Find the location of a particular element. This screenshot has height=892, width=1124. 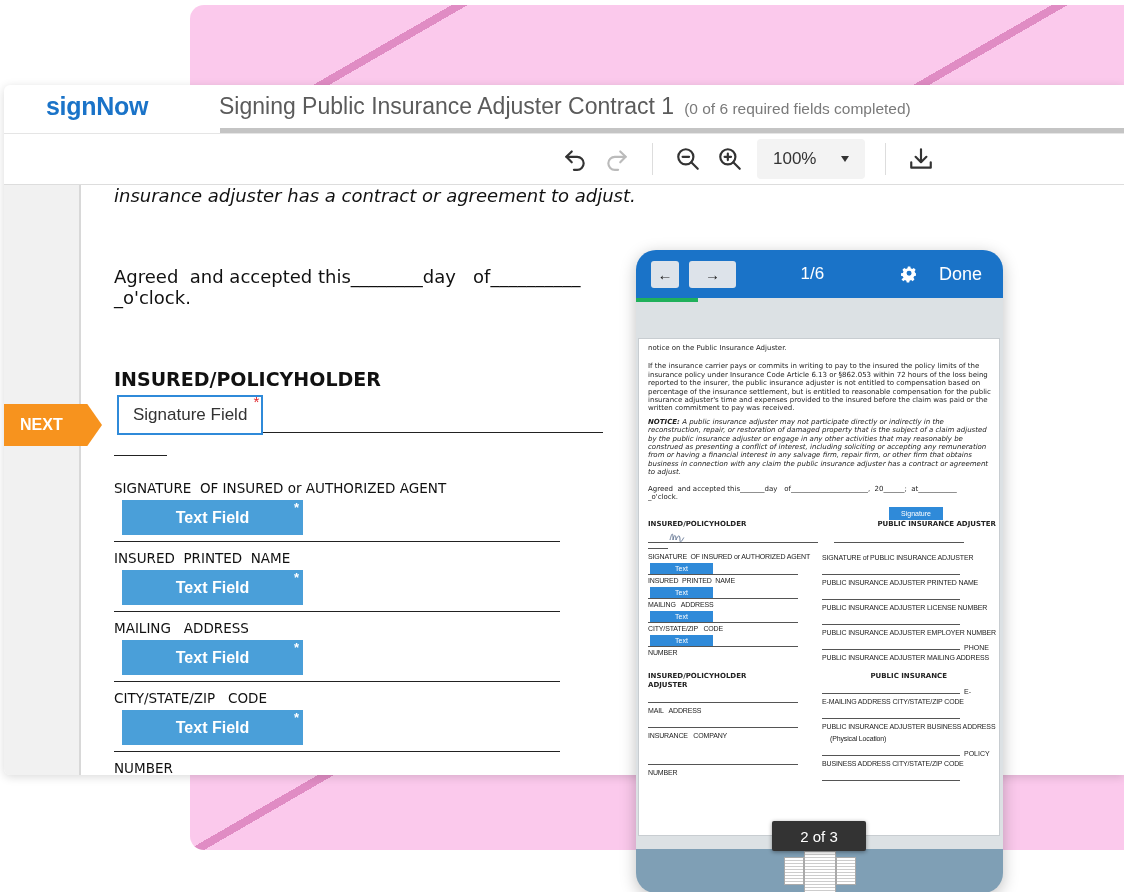

field-label: CITY/STATE/ZIP CODE is located at coordinates (190, 699).